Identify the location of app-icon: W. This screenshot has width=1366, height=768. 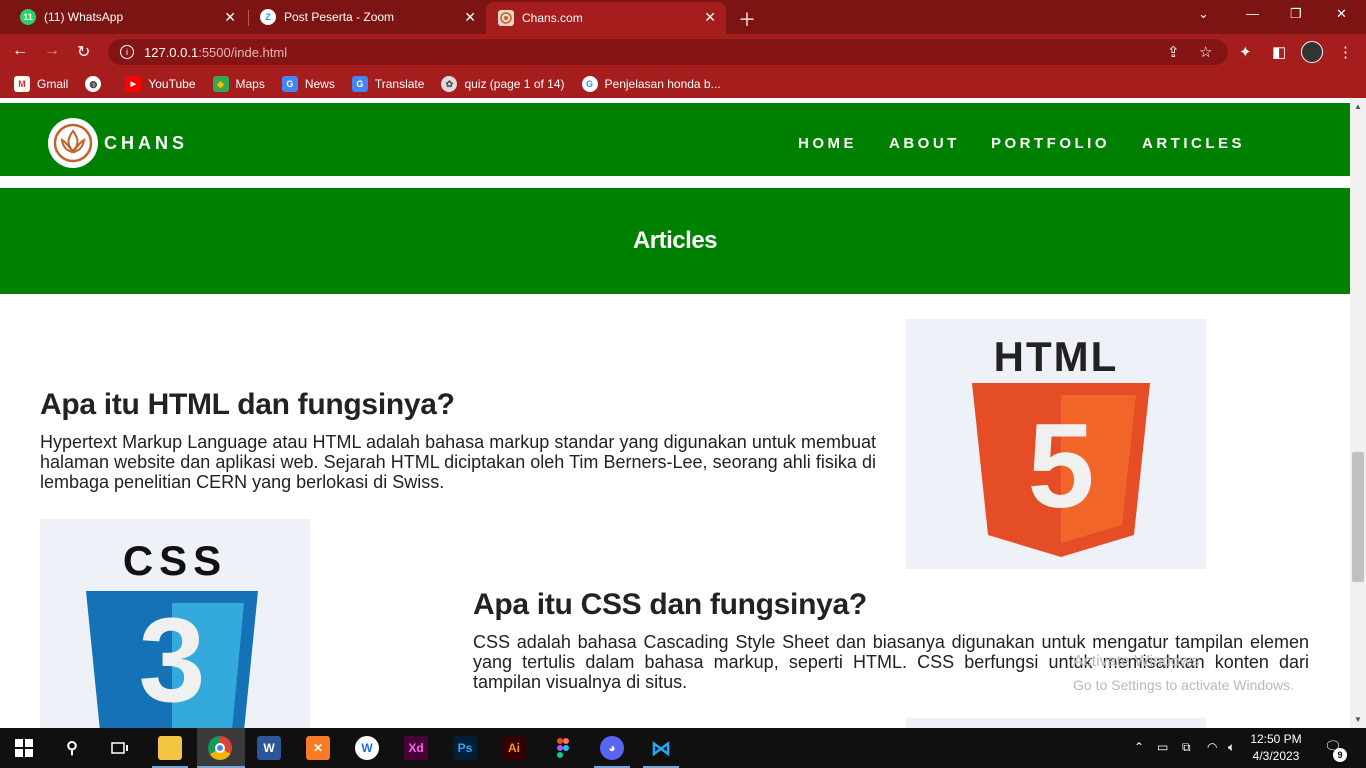
(367, 748).